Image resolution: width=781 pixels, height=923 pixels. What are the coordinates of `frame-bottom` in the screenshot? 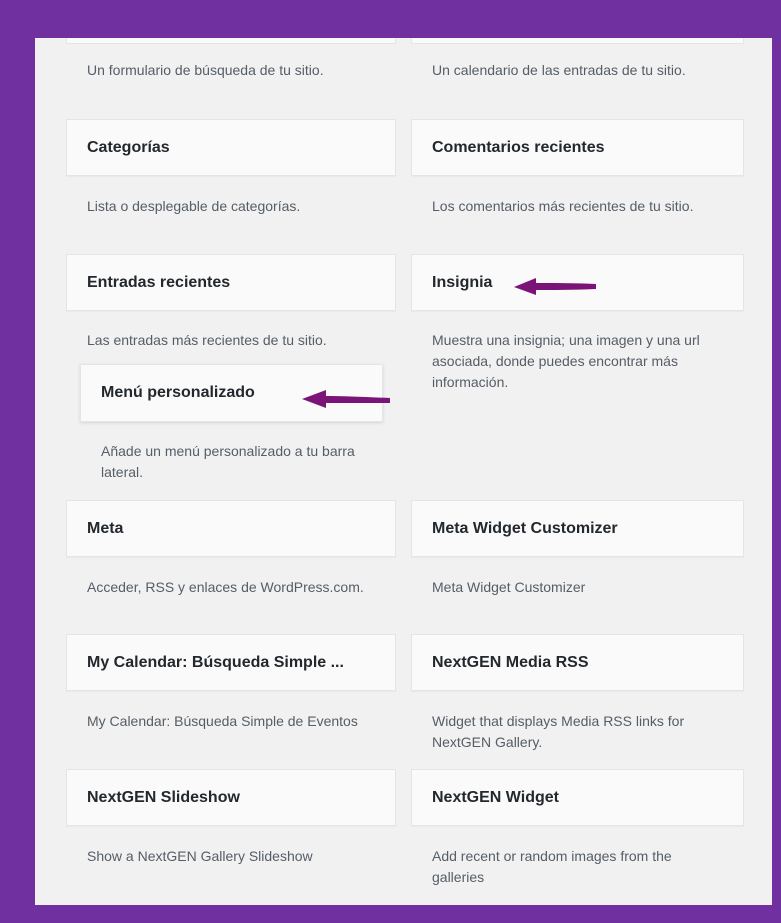 It's located at (390, 914).